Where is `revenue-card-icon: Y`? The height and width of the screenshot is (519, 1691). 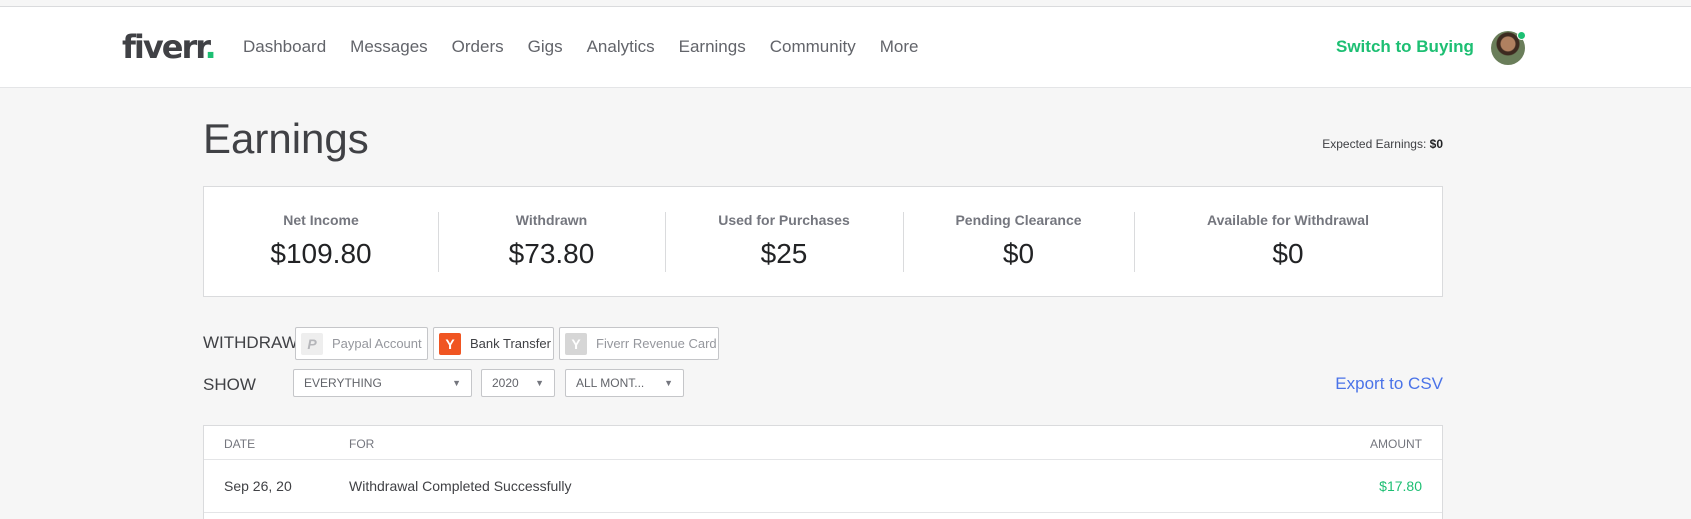
revenue-card-icon: Y is located at coordinates (576, 343).